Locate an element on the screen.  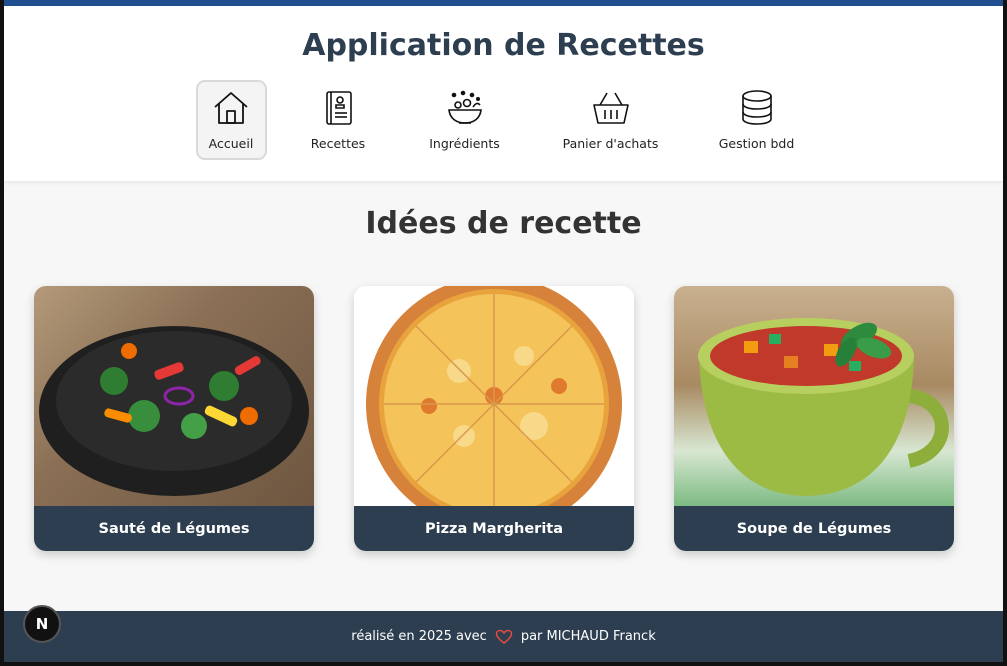
recipe-card: Pizza Margherita is located at coordinates (494, 418).